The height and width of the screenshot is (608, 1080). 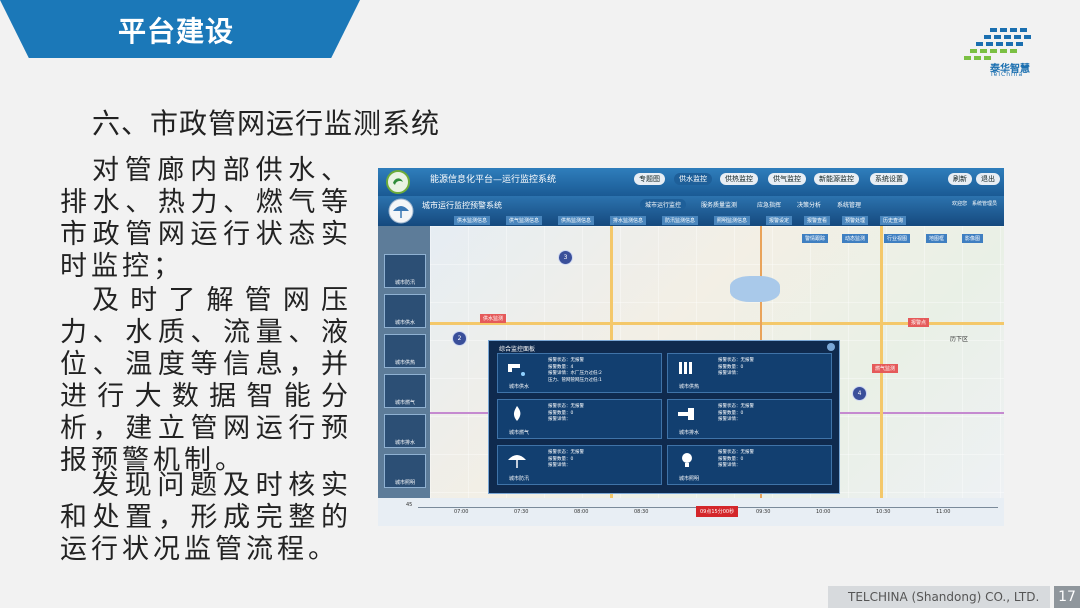 What do you see at coordinates (401, 211) in the screenshot?
I see `umbrella-logo-icon` at bounding box center [401, 211].